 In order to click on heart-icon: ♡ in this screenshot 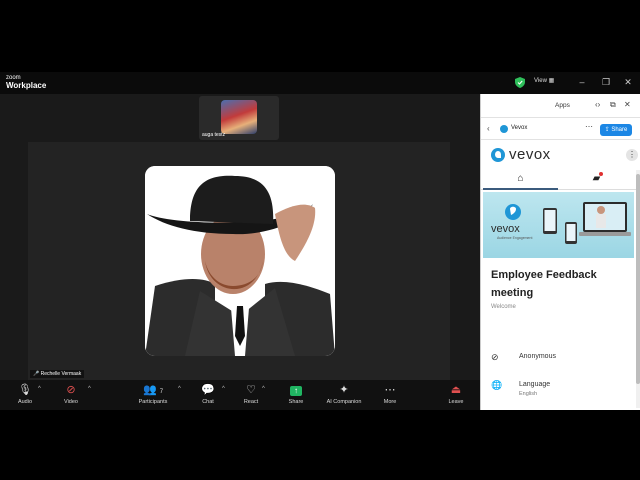, I will do `click(251, 390)`.